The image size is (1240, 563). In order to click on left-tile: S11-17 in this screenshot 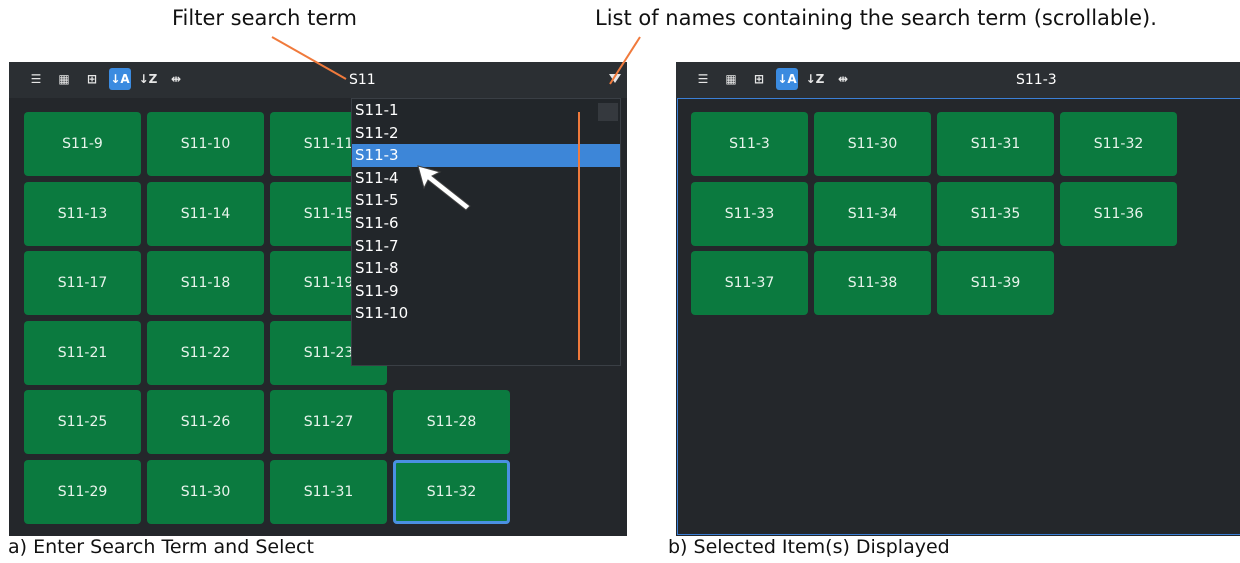, I will do `click(82, 283)`.